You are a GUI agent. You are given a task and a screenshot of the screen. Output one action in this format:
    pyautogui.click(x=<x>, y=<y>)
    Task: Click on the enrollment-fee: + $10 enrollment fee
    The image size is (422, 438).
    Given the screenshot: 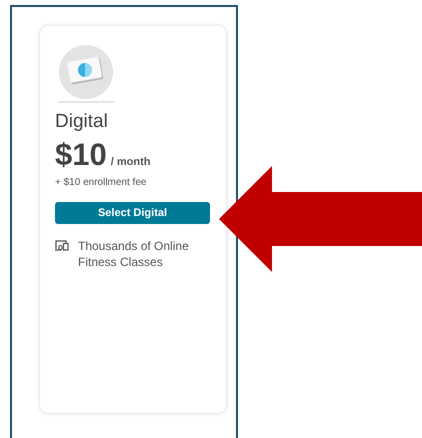 What is the action you would take?
    pyautogui.click(x=101, y=182)
    